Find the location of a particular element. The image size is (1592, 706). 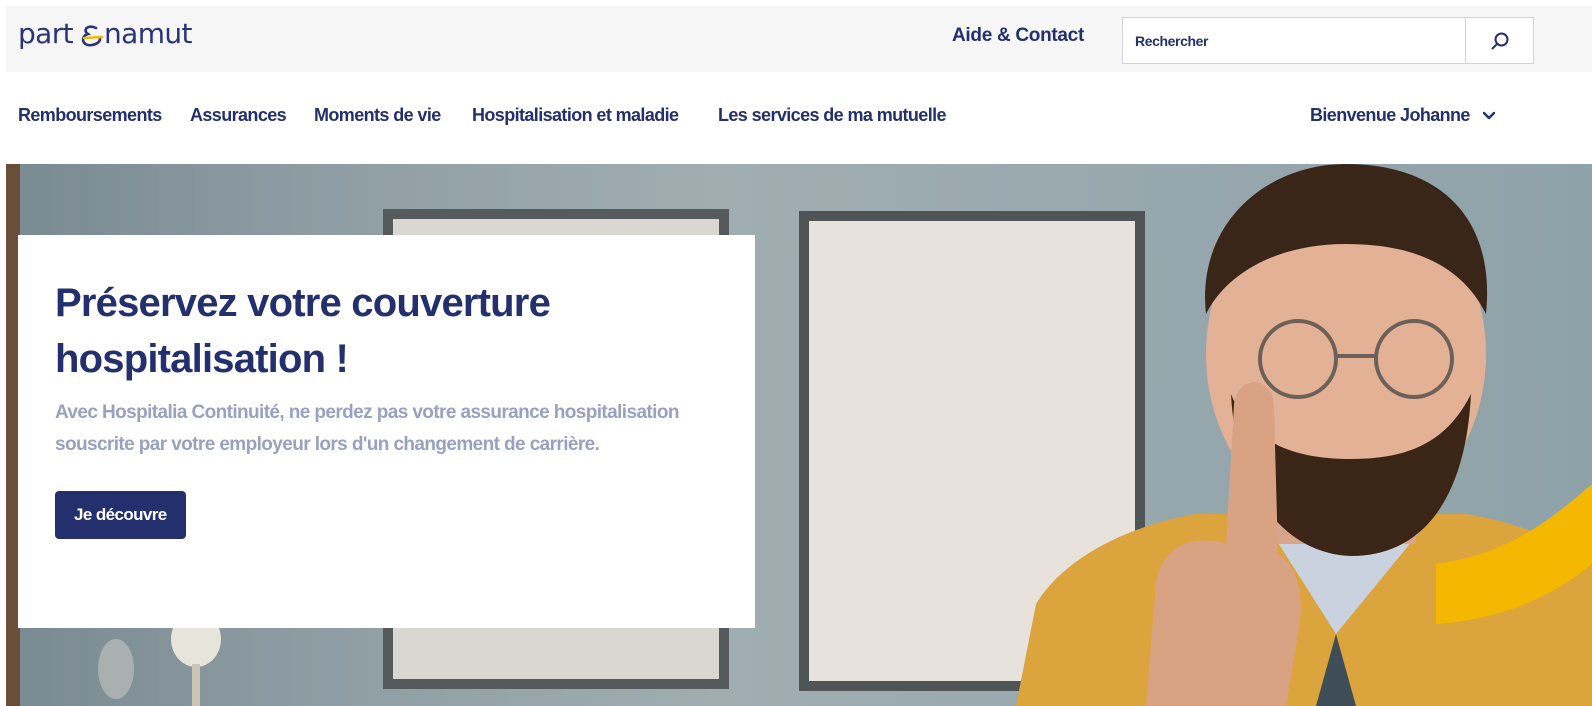

nav-item-remboursements: Remboursements is located at coordinates (90, 115).